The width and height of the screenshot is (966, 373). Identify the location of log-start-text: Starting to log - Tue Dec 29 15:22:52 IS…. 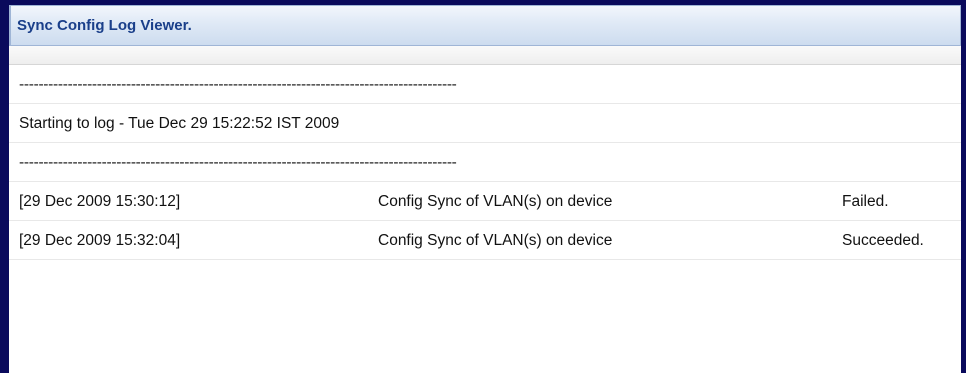
(179, 123).